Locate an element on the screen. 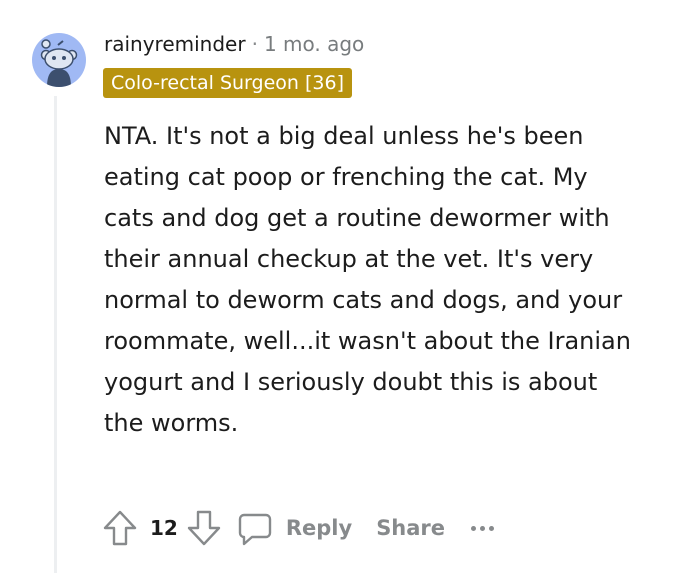 The height and width of the screenshot is (573, 700). comment-actions: 12 Reply Share is located at coordinates (298, 528).